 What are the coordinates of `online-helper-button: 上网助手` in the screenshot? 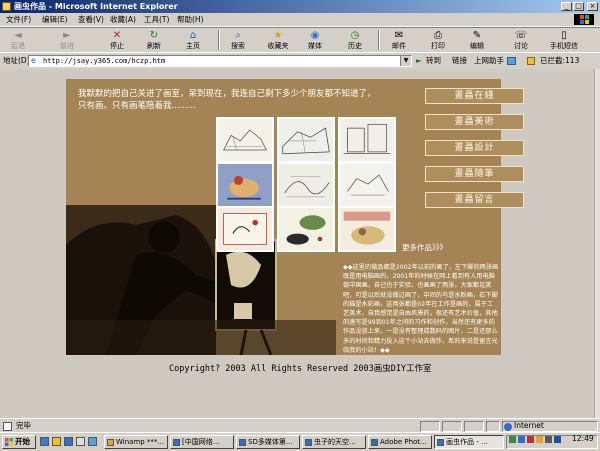 It's located at (489, 61).